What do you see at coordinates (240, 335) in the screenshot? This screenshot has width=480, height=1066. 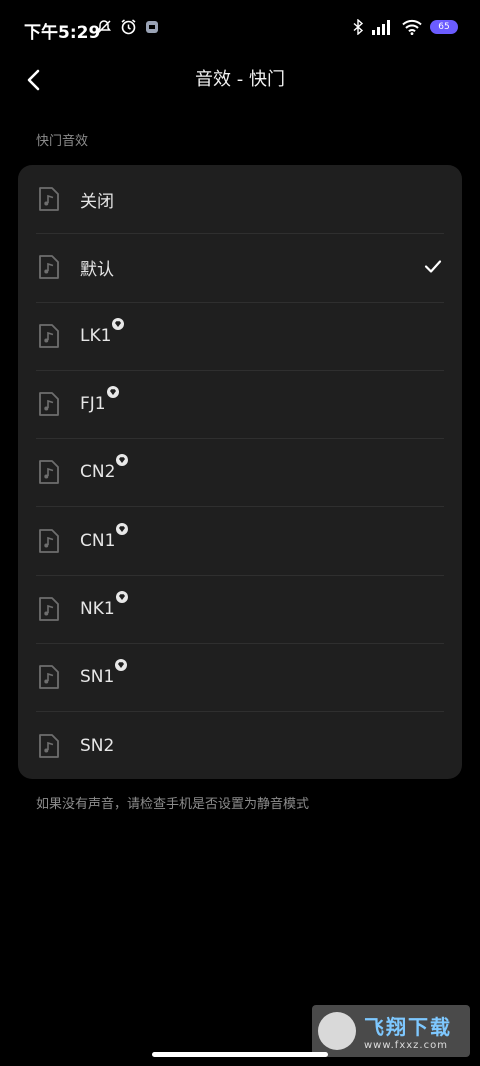 I see `sound-option-row: LK1` at bounding box center [240, 335].